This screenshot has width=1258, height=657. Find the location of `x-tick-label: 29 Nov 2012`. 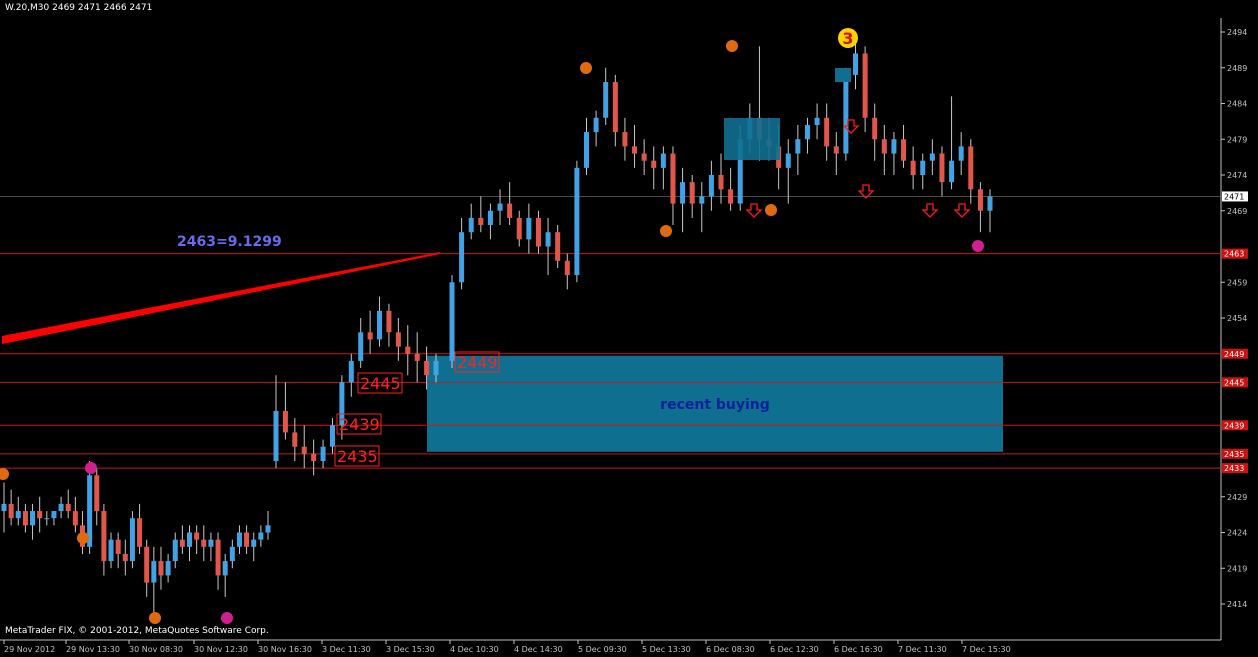

x-tick-label: 29 Nov 2012 is located at coordinates (29, 649).